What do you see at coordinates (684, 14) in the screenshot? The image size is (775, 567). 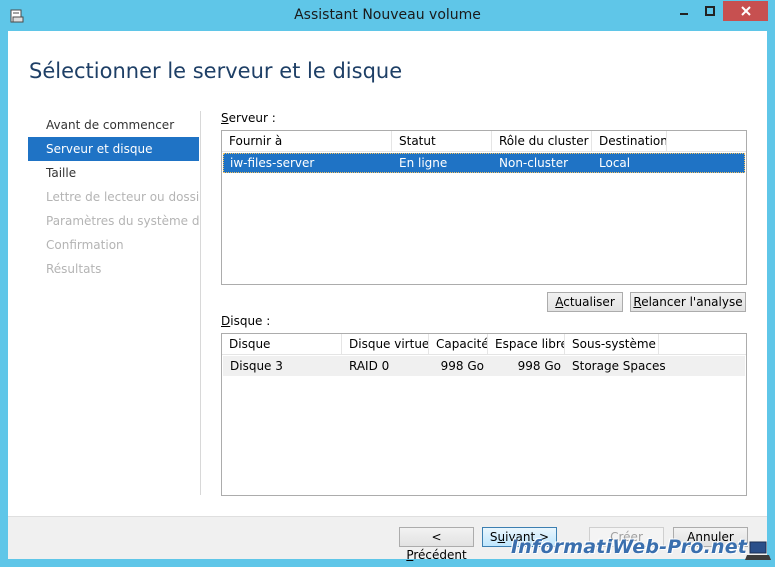 I see `minimize-icon` at bounding box center [684, 14].